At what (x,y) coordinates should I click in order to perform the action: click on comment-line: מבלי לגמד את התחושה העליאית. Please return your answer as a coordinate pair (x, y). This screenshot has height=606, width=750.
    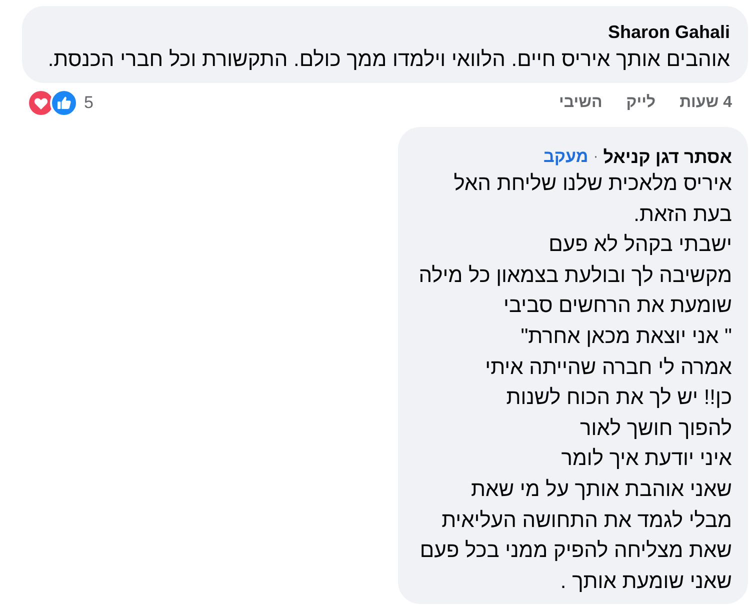
    Looking at the image, I should click on (587, 521).